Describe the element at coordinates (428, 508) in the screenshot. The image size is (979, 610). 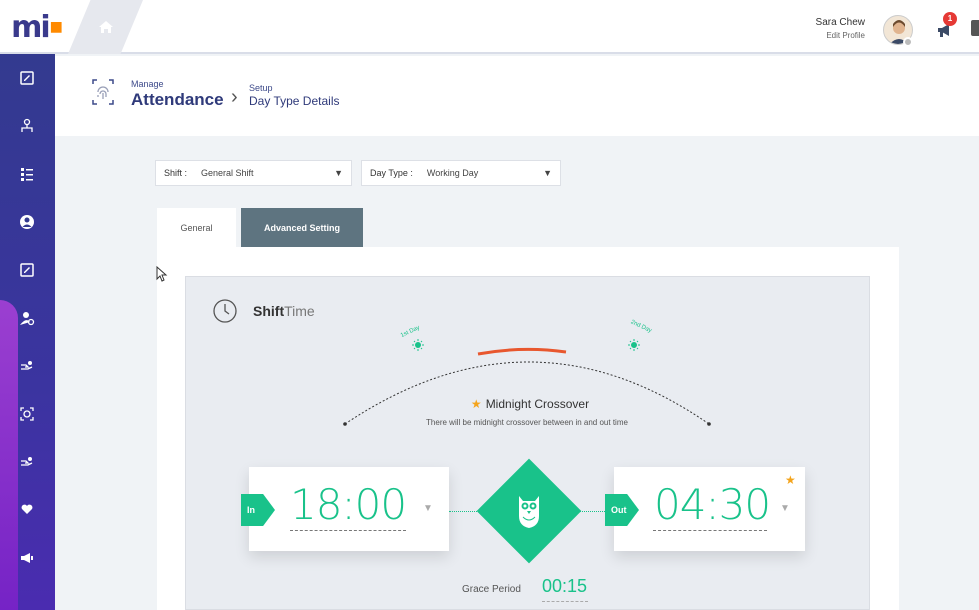
I see `in-time-dropdown-icon: ▼` at that location.